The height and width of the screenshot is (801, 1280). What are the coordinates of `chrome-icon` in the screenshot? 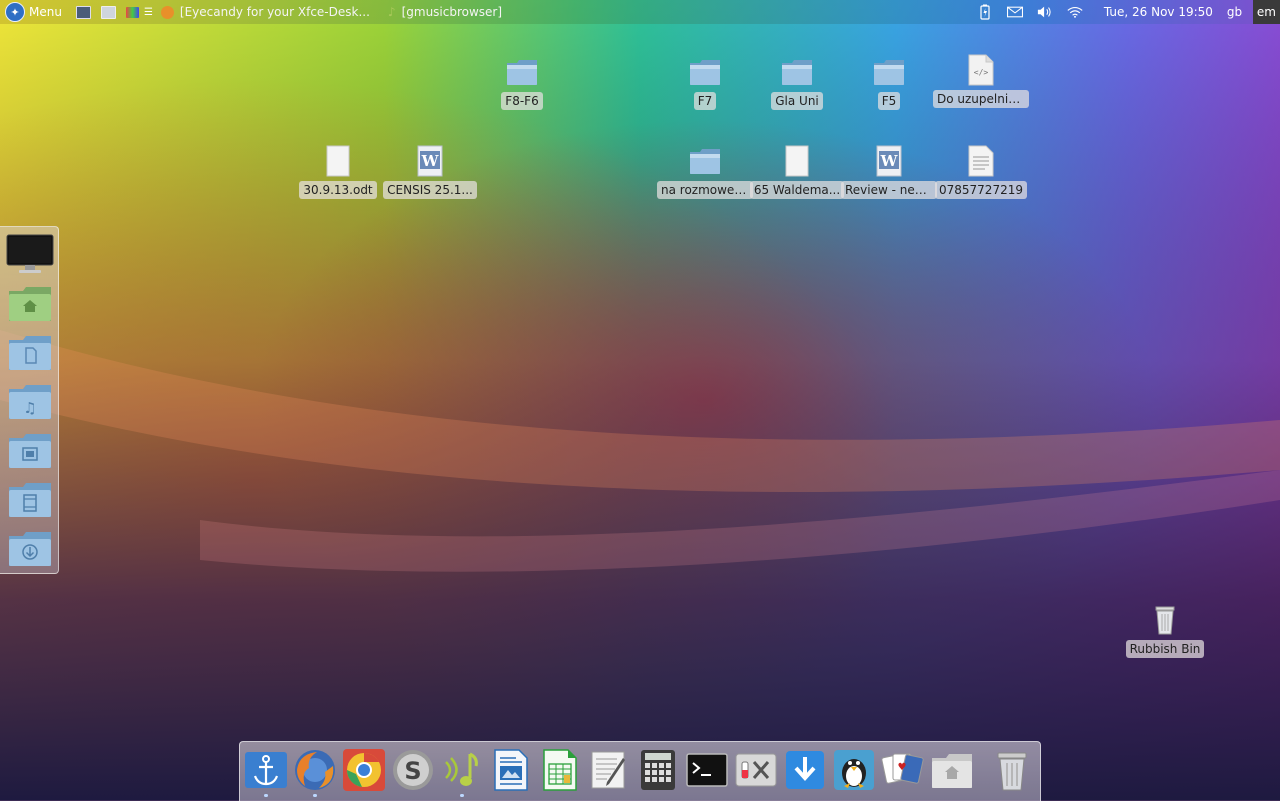 It's located at (364, 770).